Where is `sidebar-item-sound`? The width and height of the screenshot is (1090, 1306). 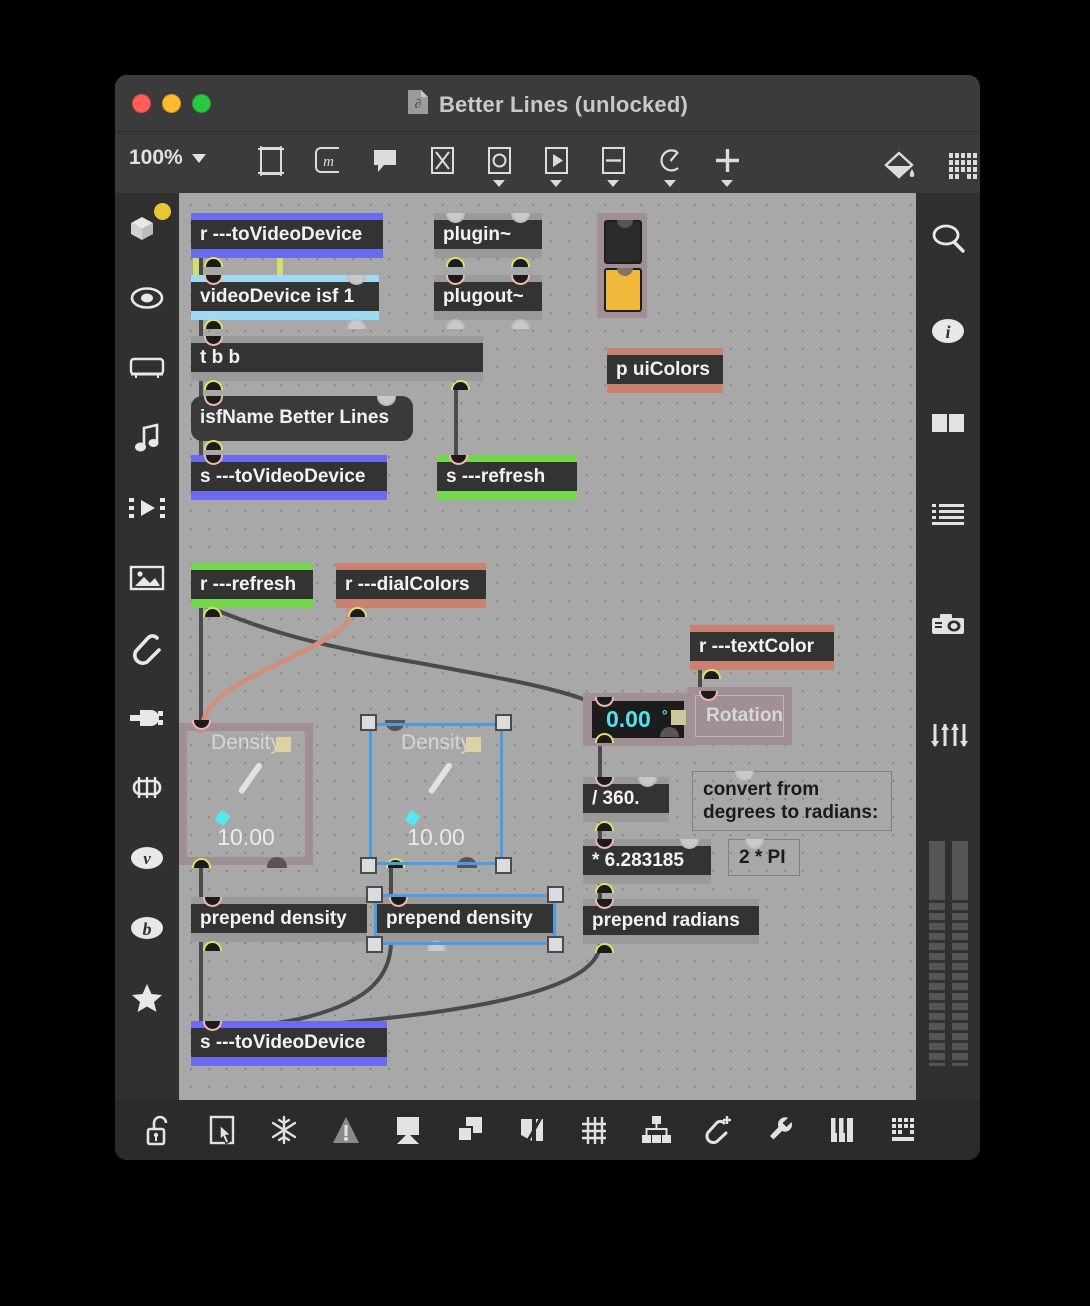
sidebar-item-sound is located at coordinates (147, 438).